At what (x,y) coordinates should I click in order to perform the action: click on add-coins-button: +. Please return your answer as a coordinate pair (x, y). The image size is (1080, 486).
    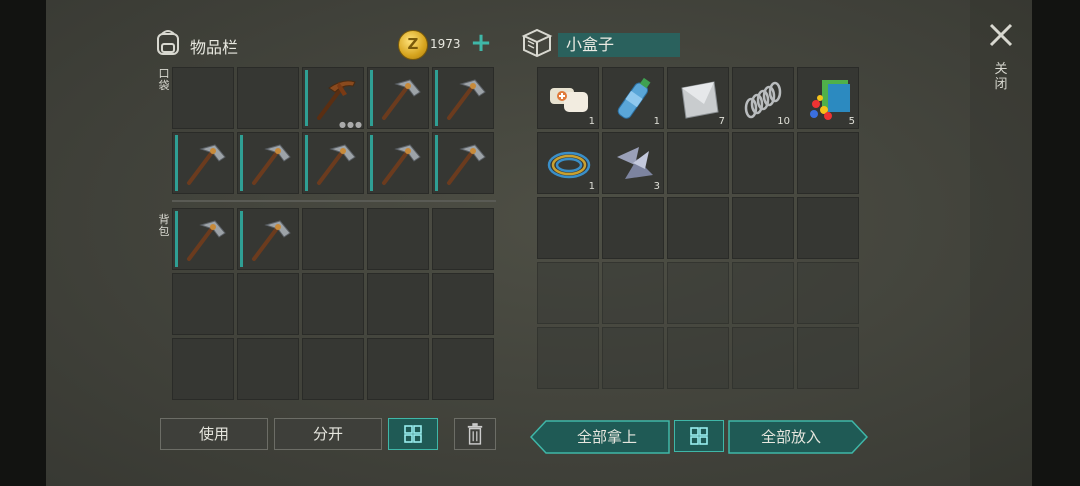
    Looking at the image, I should click on (481, 43).